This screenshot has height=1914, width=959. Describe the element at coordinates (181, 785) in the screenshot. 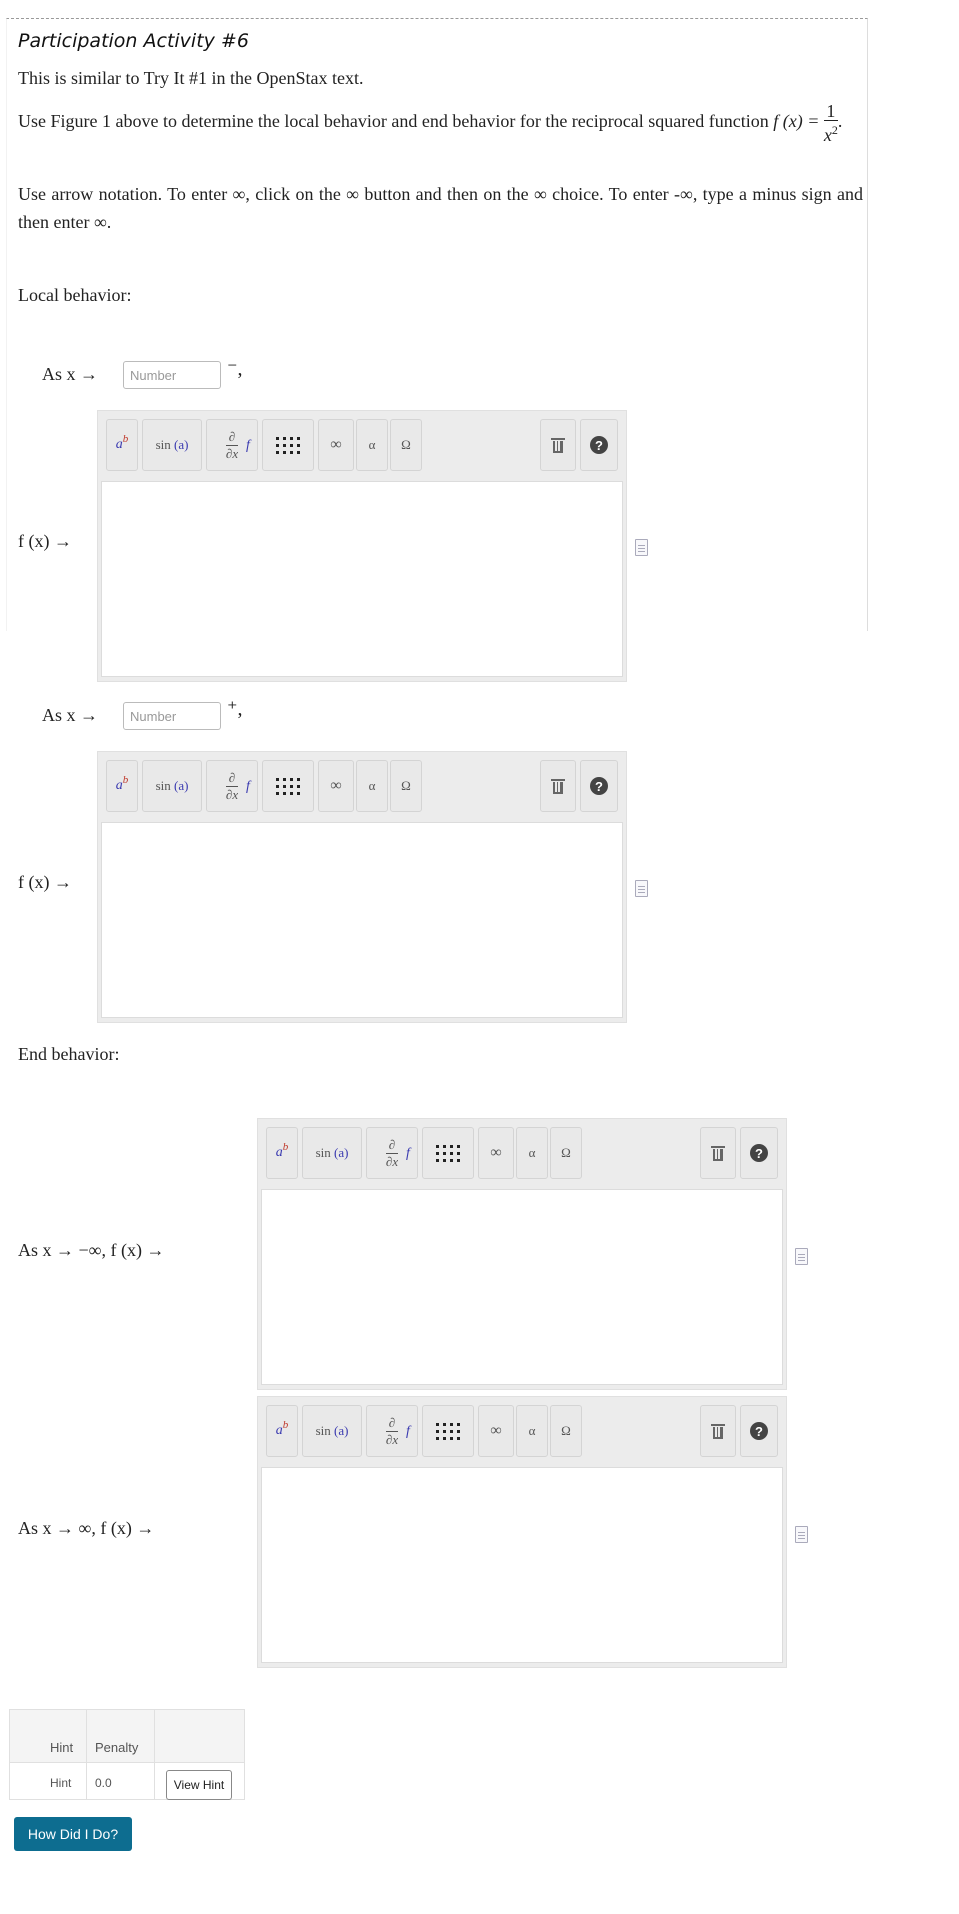

I see `sin-arg: (a)` at that location.